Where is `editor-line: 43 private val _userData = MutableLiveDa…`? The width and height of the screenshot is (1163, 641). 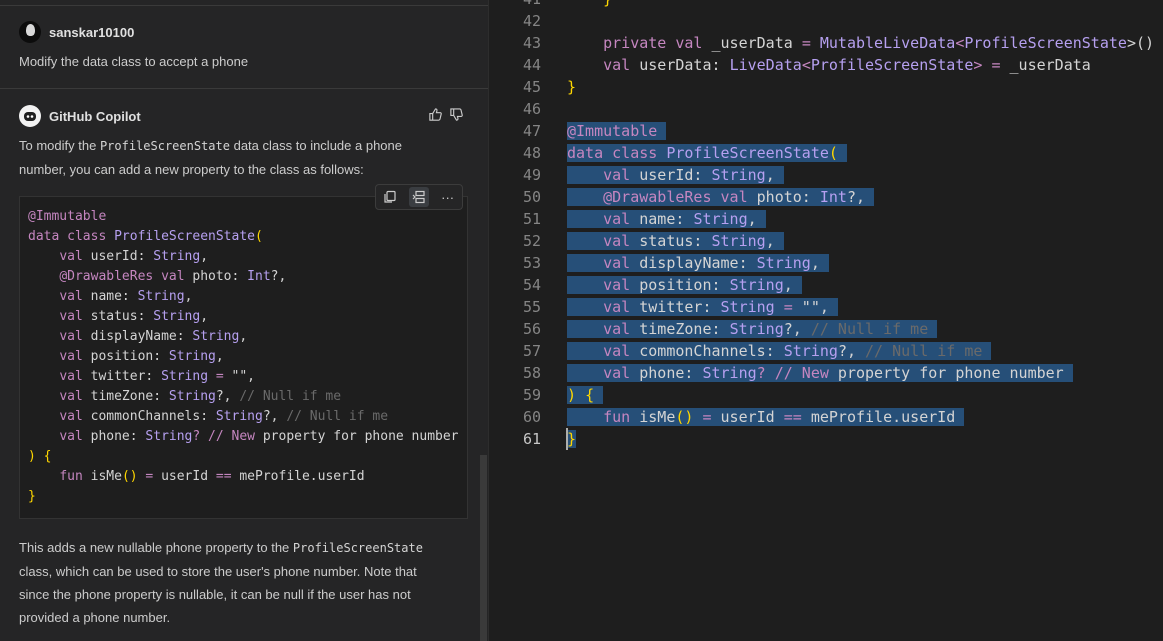 editor-line: 43 private val _userData = MutableLiveDa… is located at coordinates (826, 43).